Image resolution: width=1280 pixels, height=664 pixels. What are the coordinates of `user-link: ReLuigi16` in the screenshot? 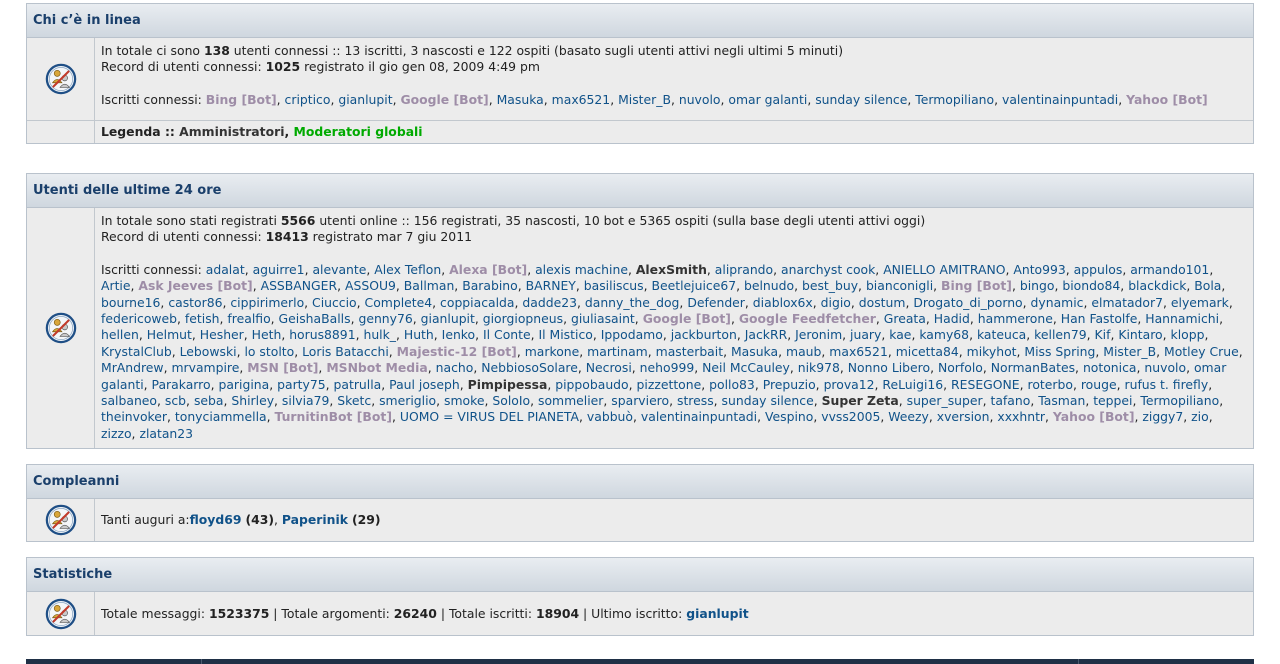 It's located at (912, 384).